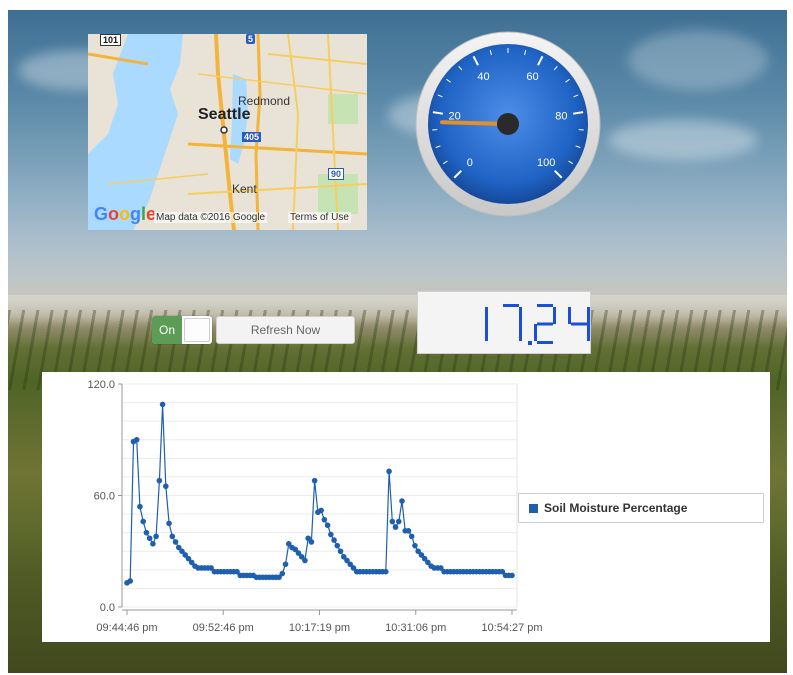 This screenshot has width=793, height=675. I want to click on digital-readout, so click(504, 322).